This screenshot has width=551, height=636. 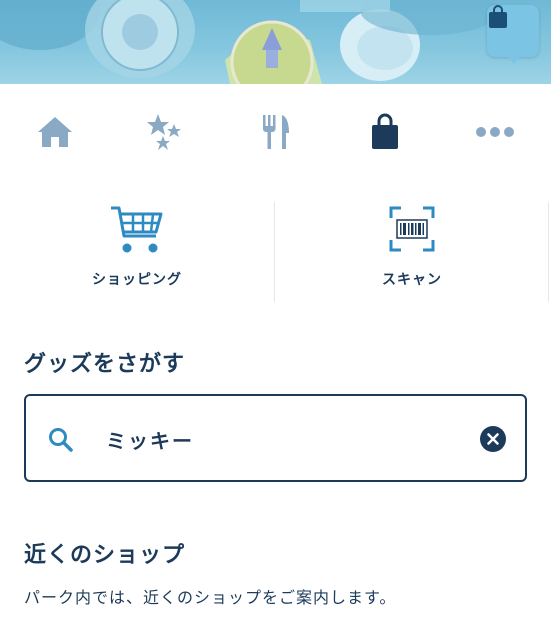 What do you see at coordinates (105, 555) in the screenshot?
I see `nearby-shops-title: 近くのショップ` at bounding box center [105, 555].